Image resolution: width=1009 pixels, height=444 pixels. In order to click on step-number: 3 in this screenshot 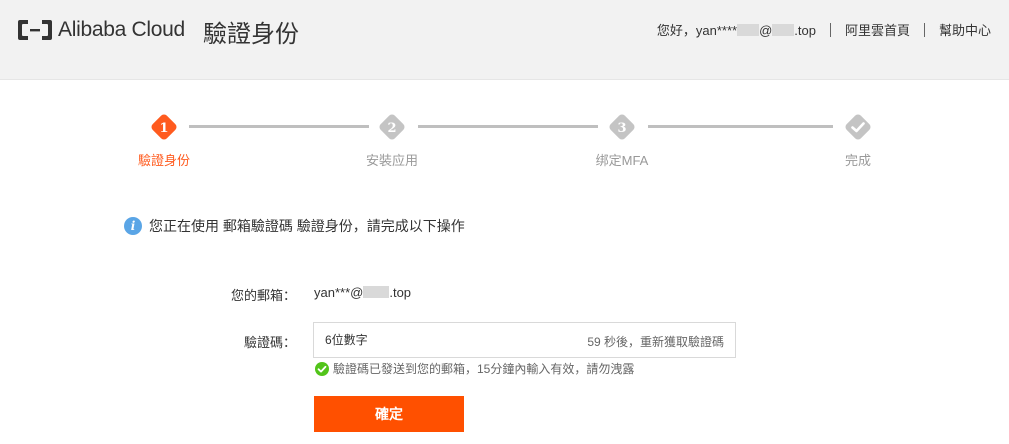, I will do `click(621, 128)`.